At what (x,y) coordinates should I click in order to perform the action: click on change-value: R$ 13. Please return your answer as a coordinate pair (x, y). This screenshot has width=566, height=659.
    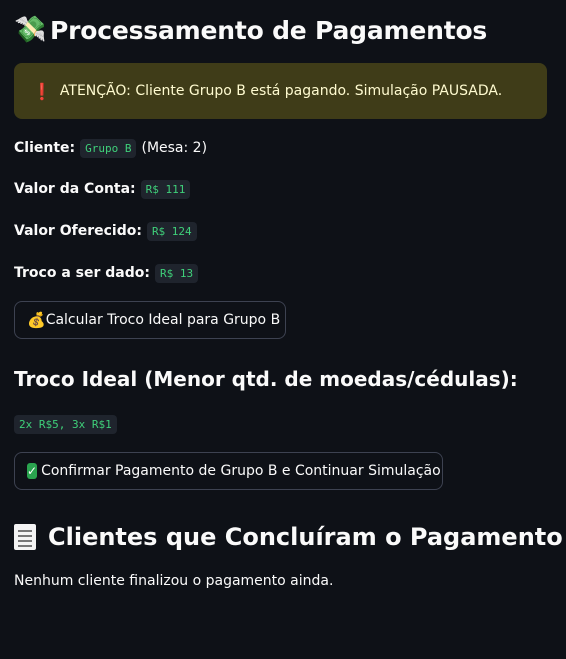
    Looking at the image, I should click on (176, 273).